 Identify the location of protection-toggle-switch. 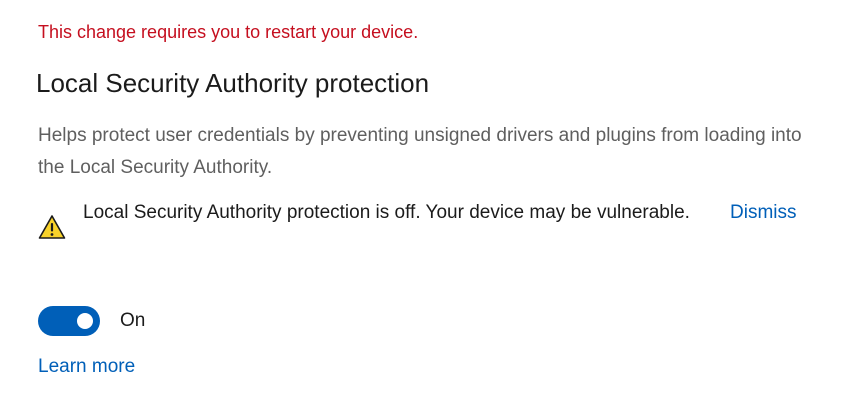
(69, 321).